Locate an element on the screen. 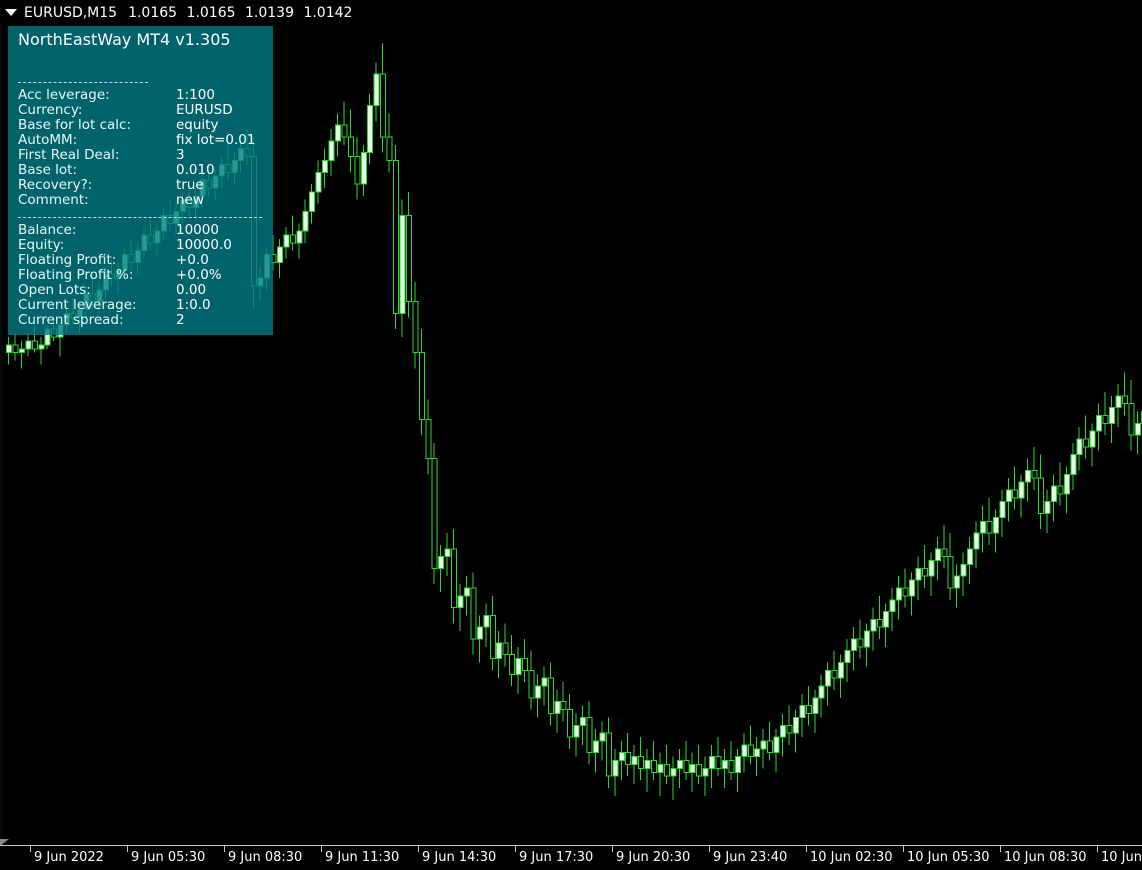  ea-panel-row: Comment: new is located at coordinates (144, 200).